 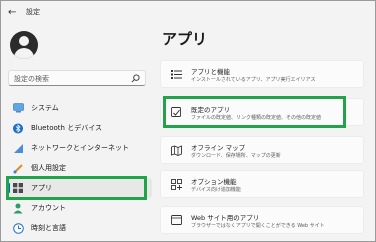 I want to click on sidebar-item-label: Bluetooth とデバイス, so click(x=66, y=128).